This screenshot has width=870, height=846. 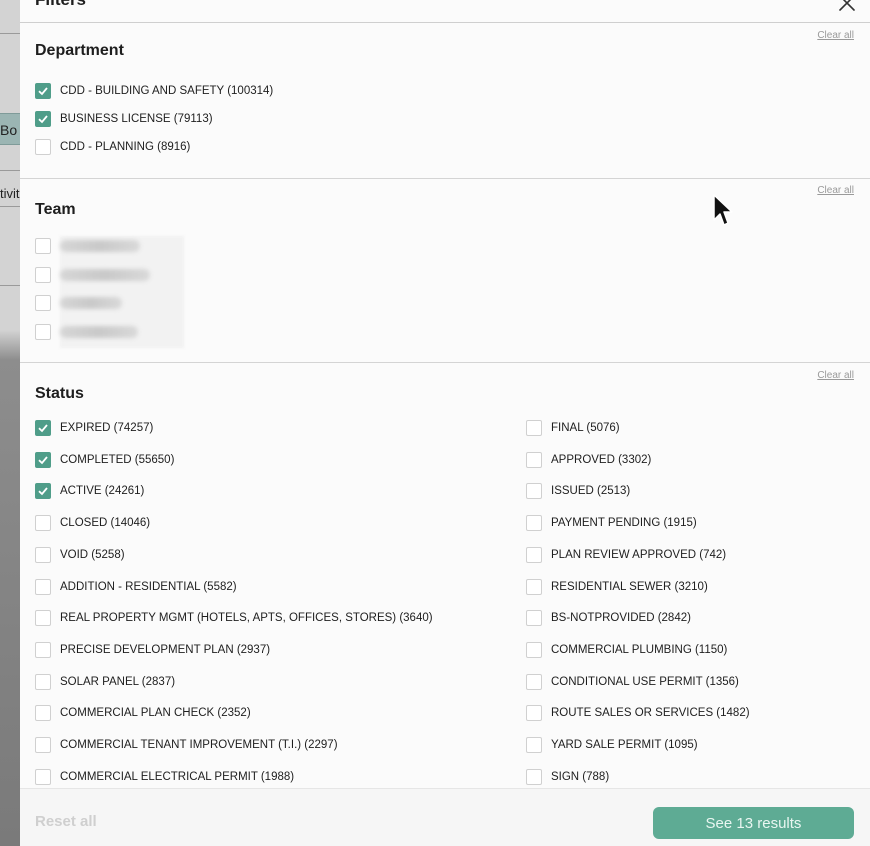 What do you see at coordinates (835, 190) in the screenshot?
I see `team-clear-all: Clear all` at bounding box center [835, 190].